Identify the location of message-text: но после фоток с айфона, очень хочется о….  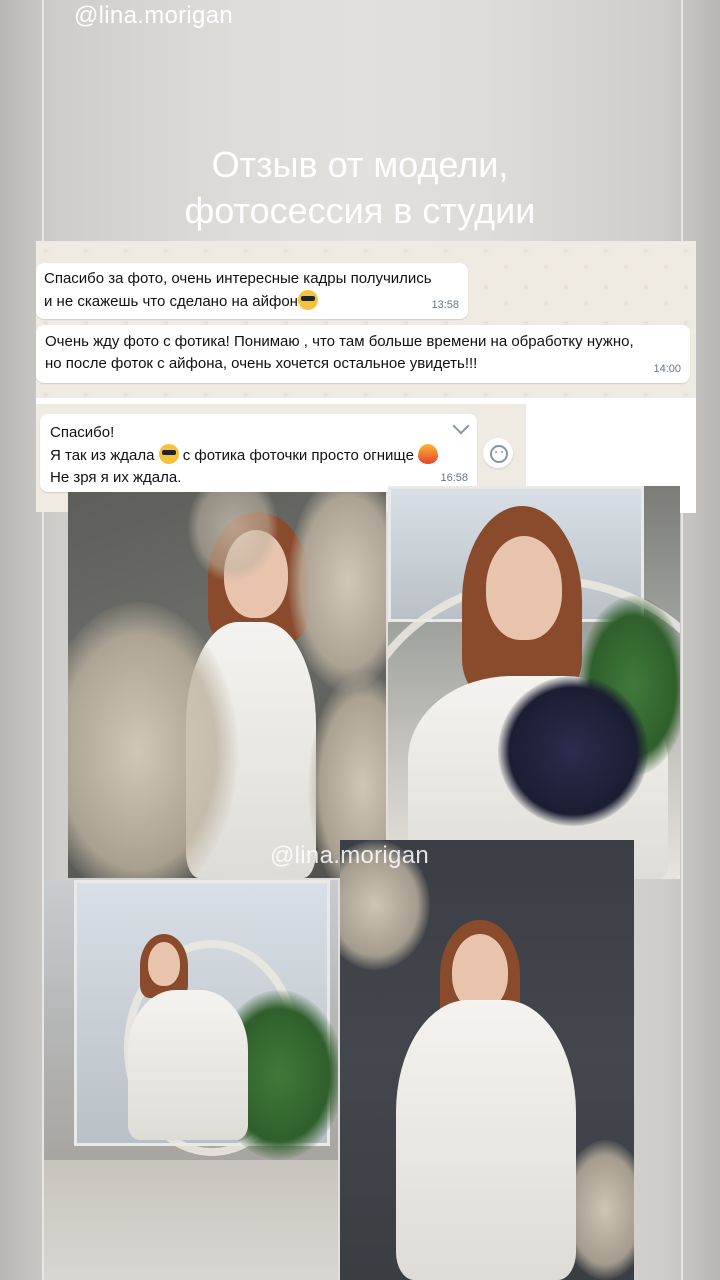
(261, 363).